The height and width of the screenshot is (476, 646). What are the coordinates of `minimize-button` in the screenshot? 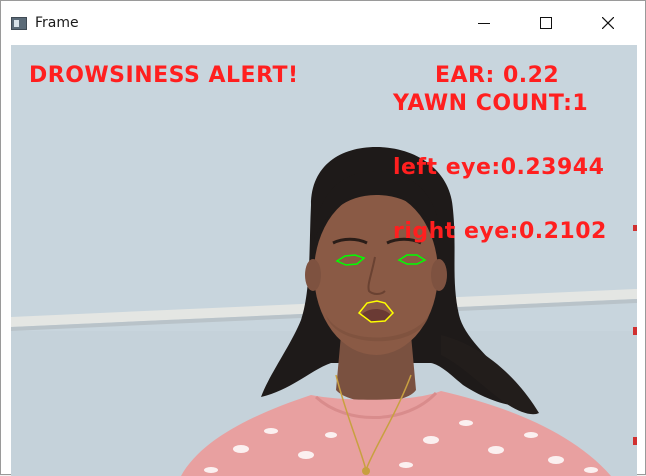 It's located at (484, 23).